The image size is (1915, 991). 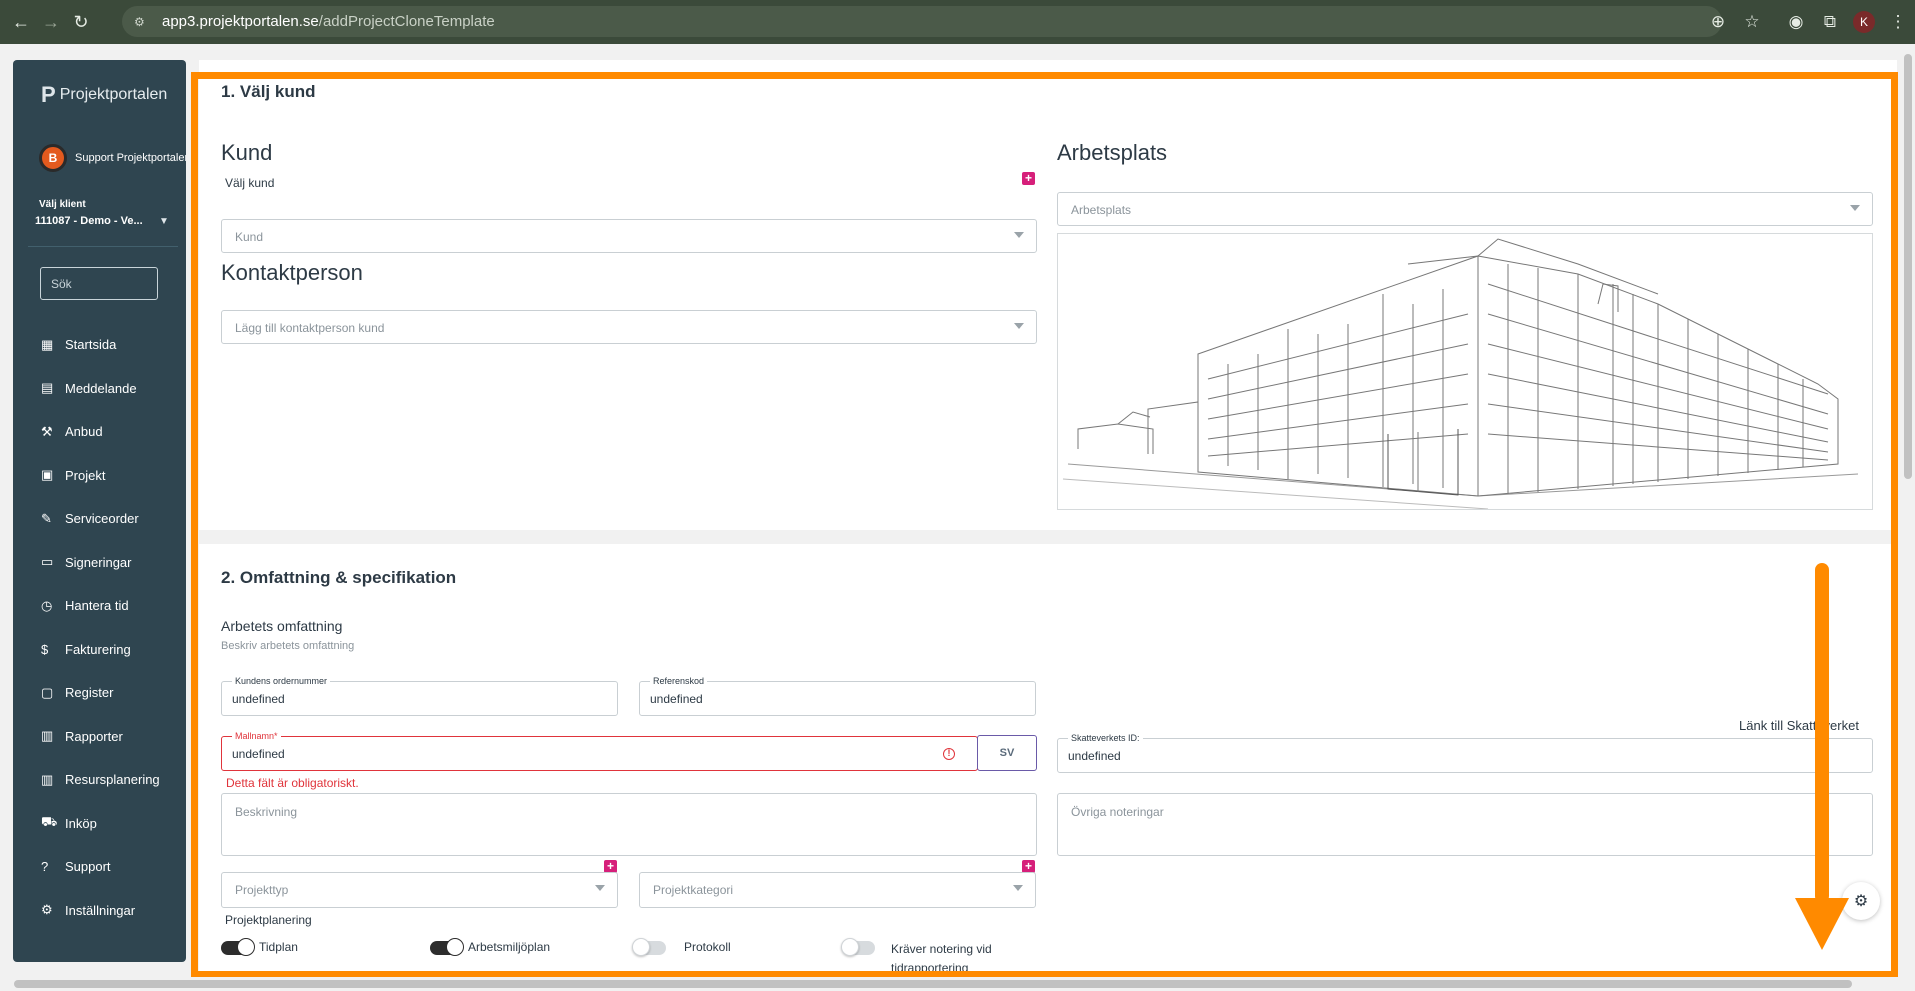 What do you see at coordinates (1465, 753) in the screenshot?
I see `skatteverket-field: Skatteverkets ID: undefined` at bounding box center [1465, 753].